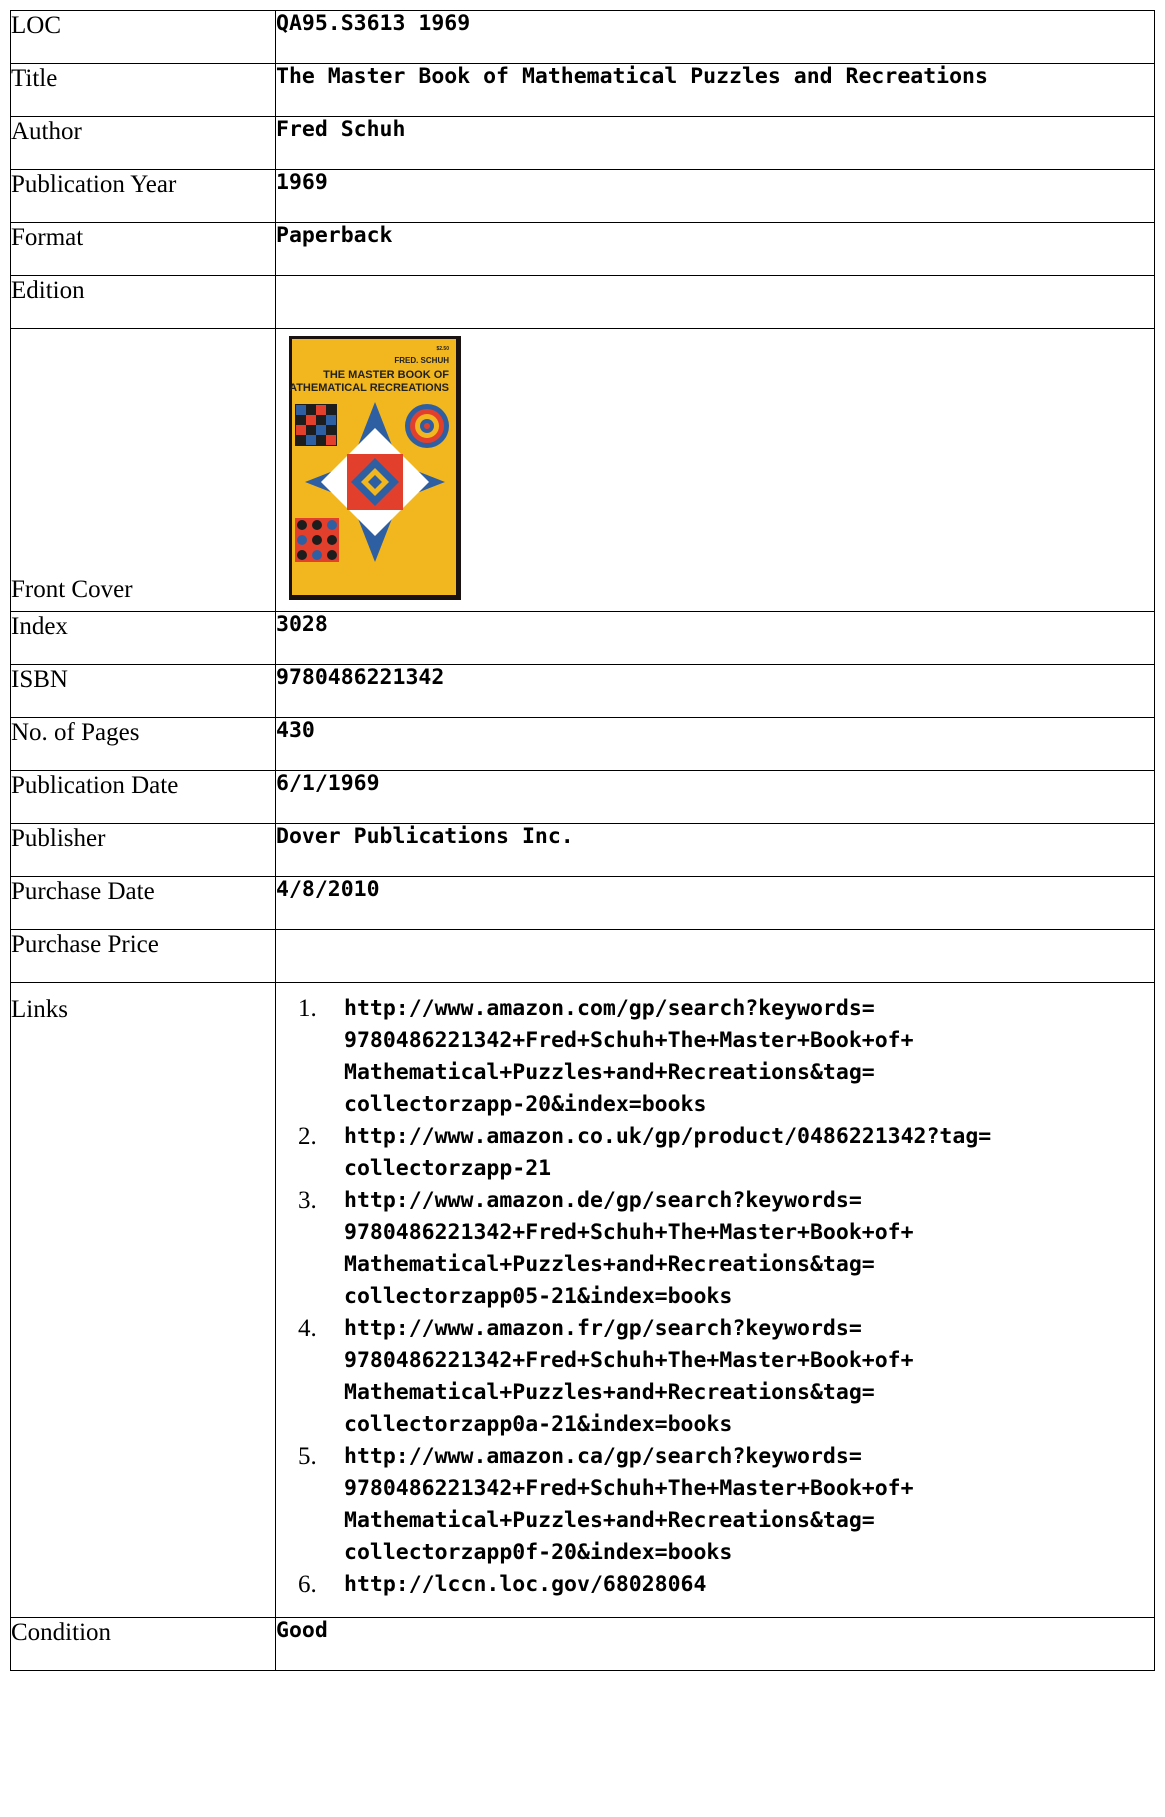 The width and height of the screenshot is (1165, 1817). I want to click on row-author: Author Fred Schuh, so click(582, 143).